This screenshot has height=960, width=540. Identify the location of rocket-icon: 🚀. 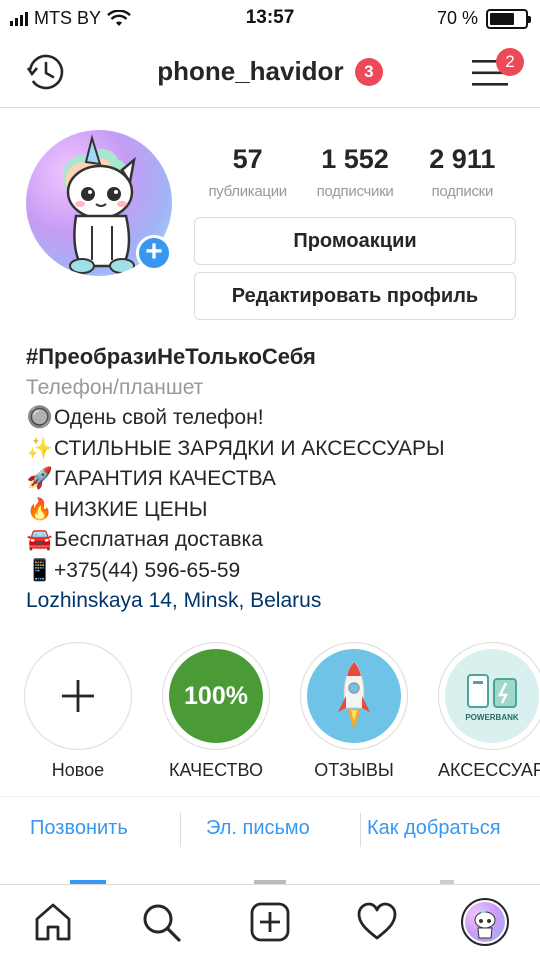
(40, 478).